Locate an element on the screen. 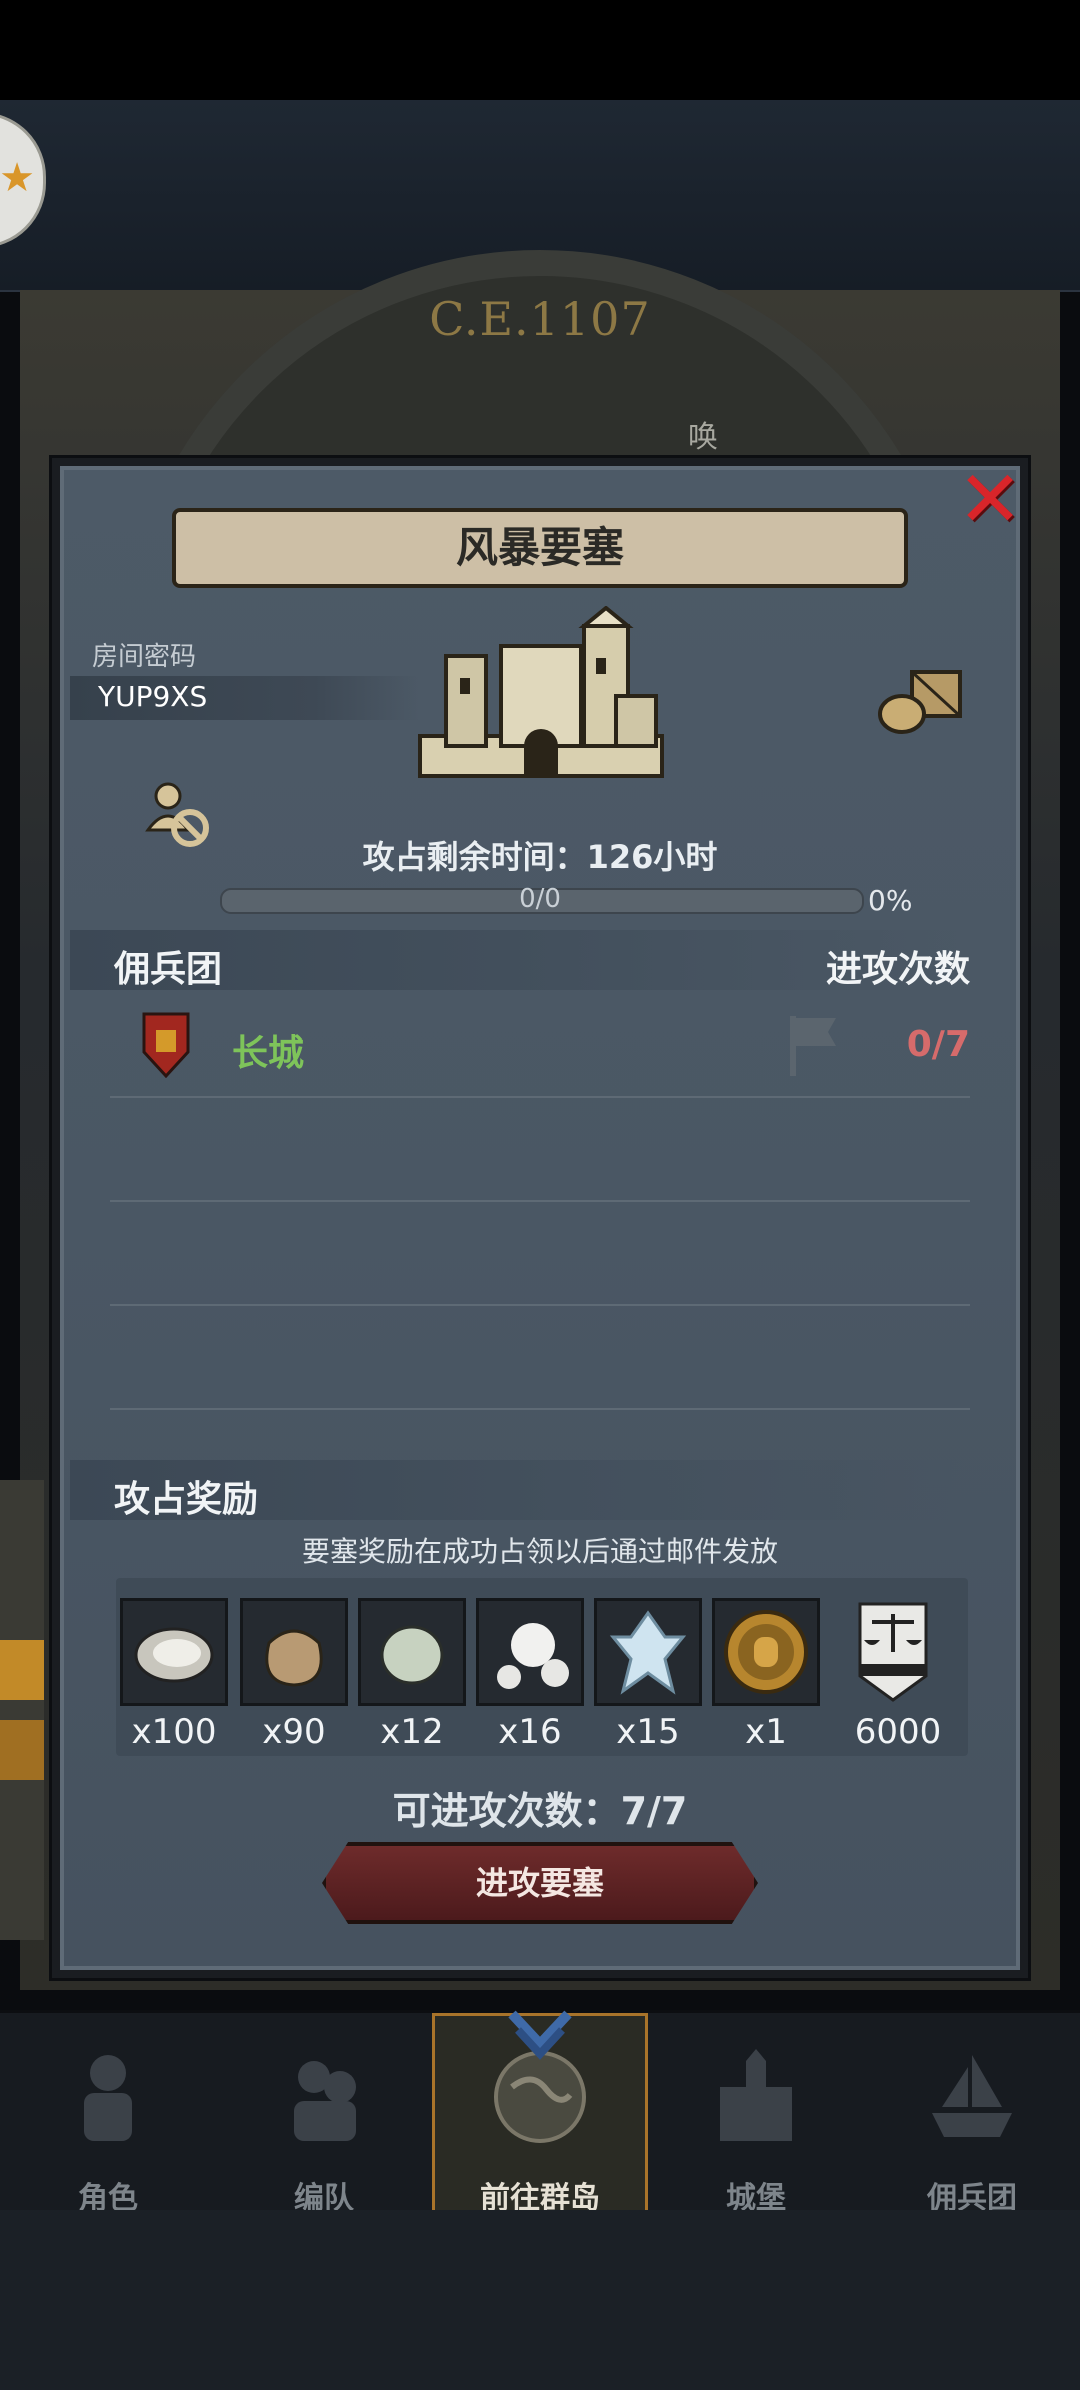 The height and width of the screenshot is (2390, 1080). crystal-icon is located at coordinates (648, 1652).